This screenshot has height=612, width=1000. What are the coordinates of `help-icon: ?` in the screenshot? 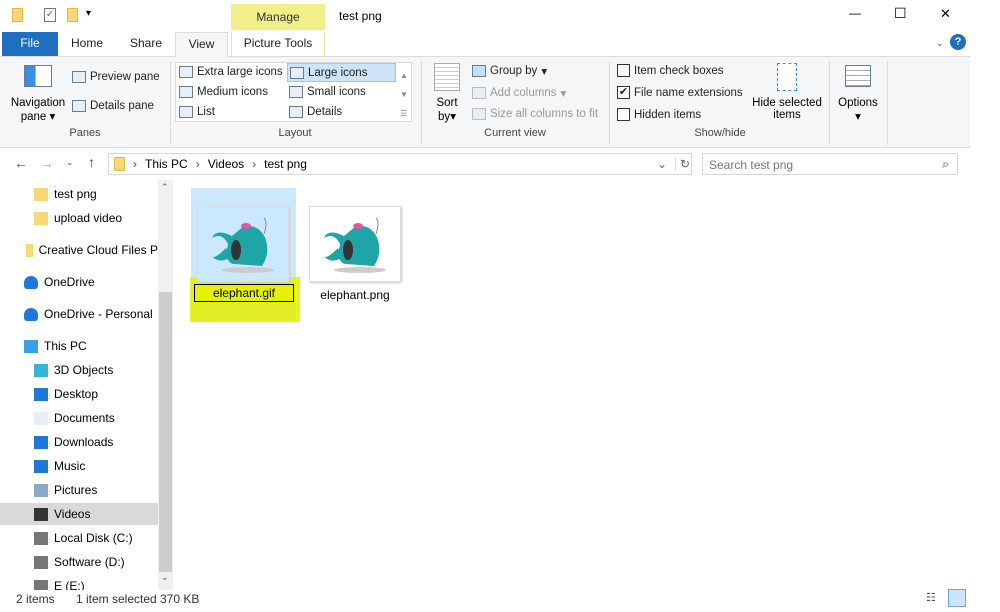 It's located at (958, 42).